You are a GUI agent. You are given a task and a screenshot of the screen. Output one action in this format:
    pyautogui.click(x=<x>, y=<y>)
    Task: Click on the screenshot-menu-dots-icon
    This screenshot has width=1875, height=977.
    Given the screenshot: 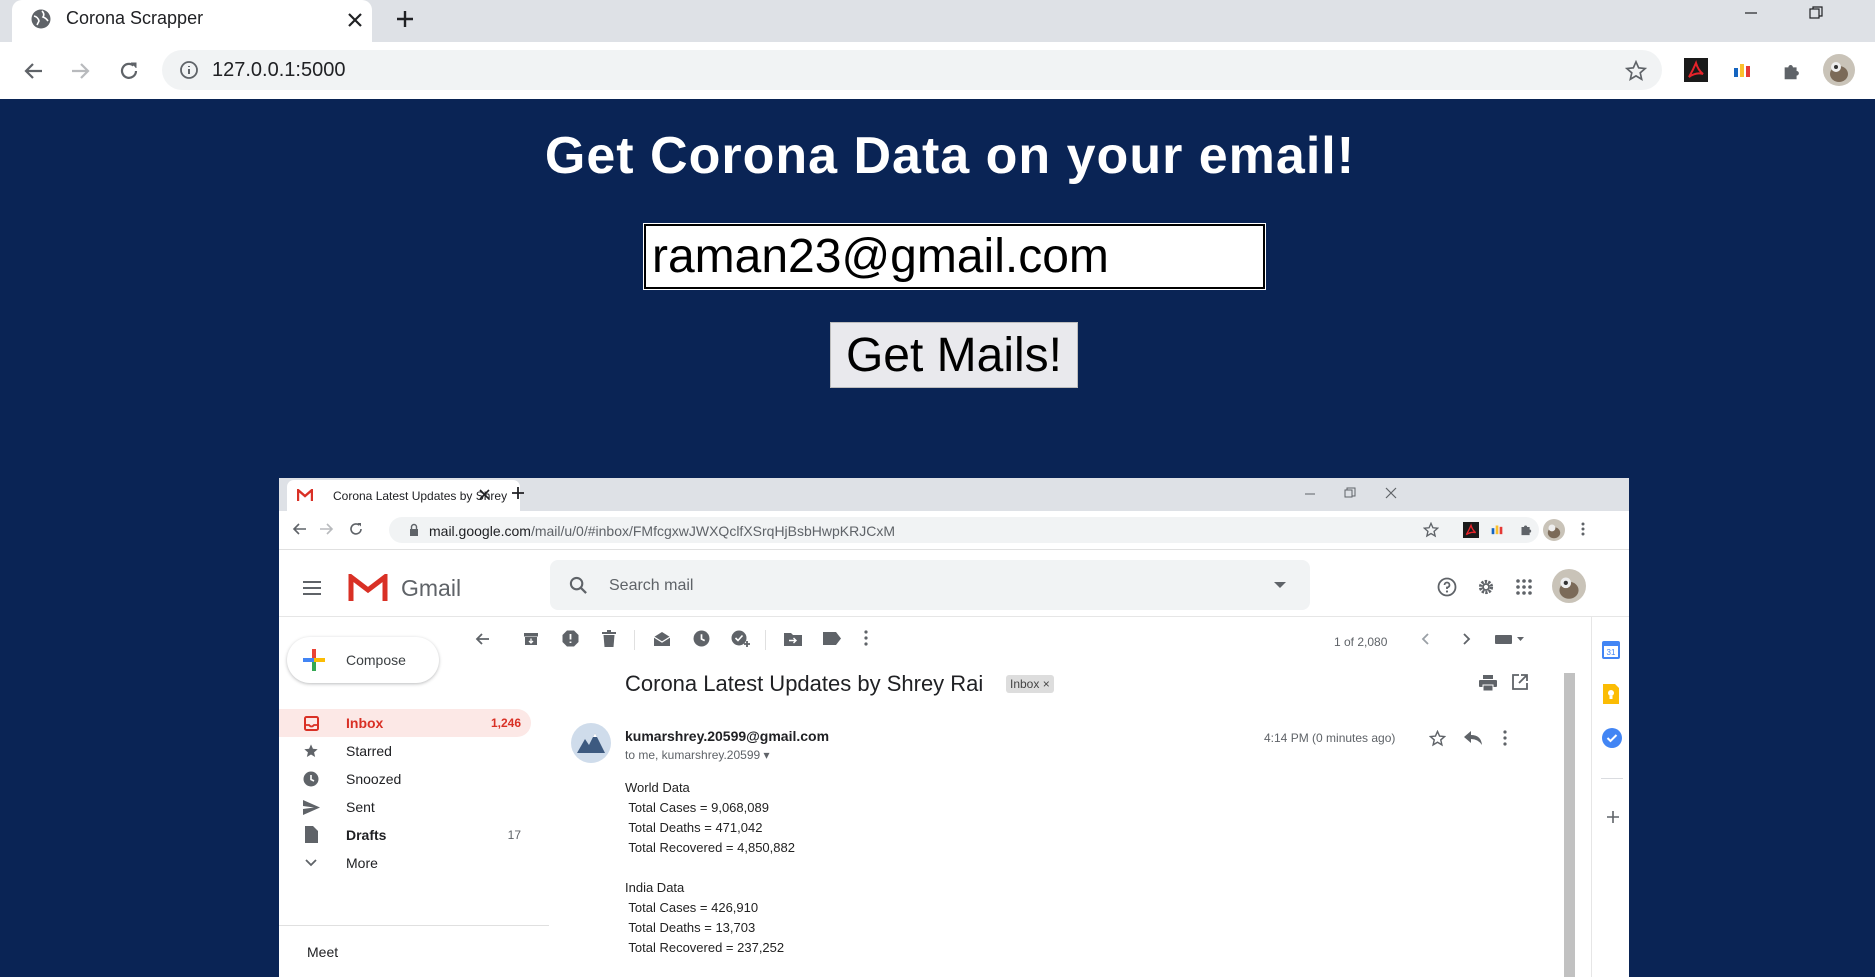 What is the action you would take?
    pyautogui.click(x=1583, y=529)
    